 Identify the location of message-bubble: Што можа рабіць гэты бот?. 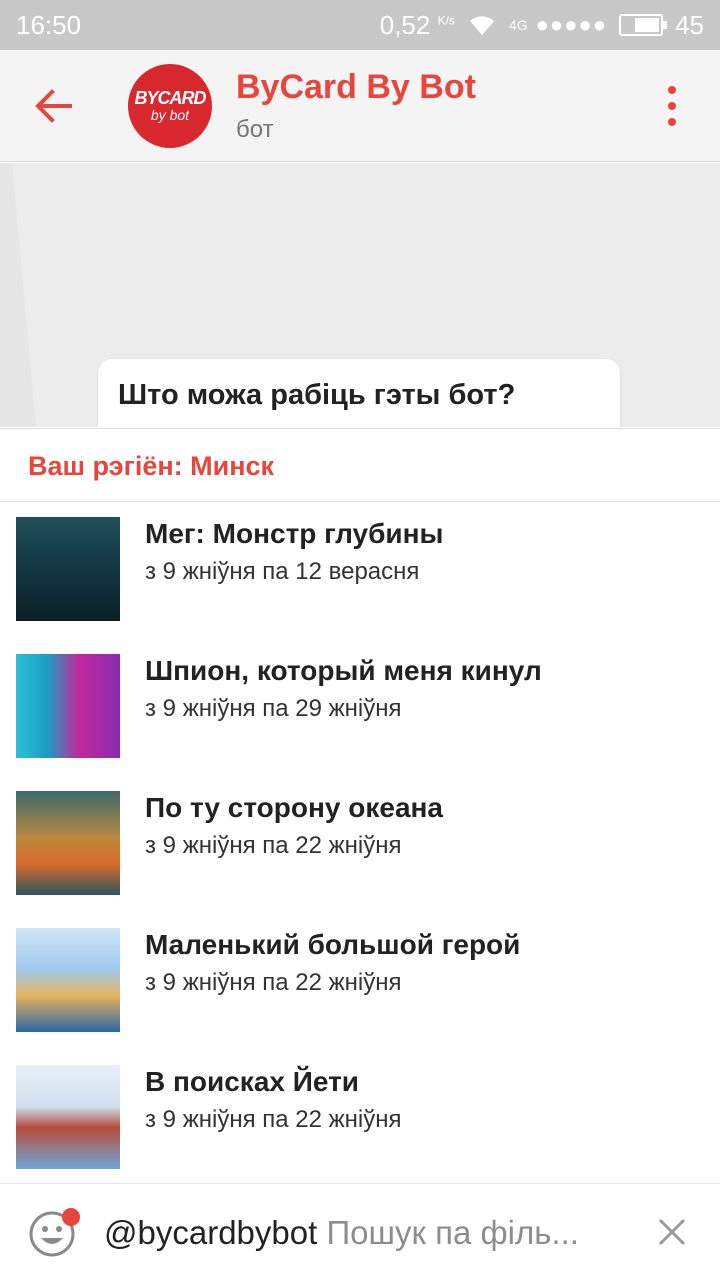
(359, 393).